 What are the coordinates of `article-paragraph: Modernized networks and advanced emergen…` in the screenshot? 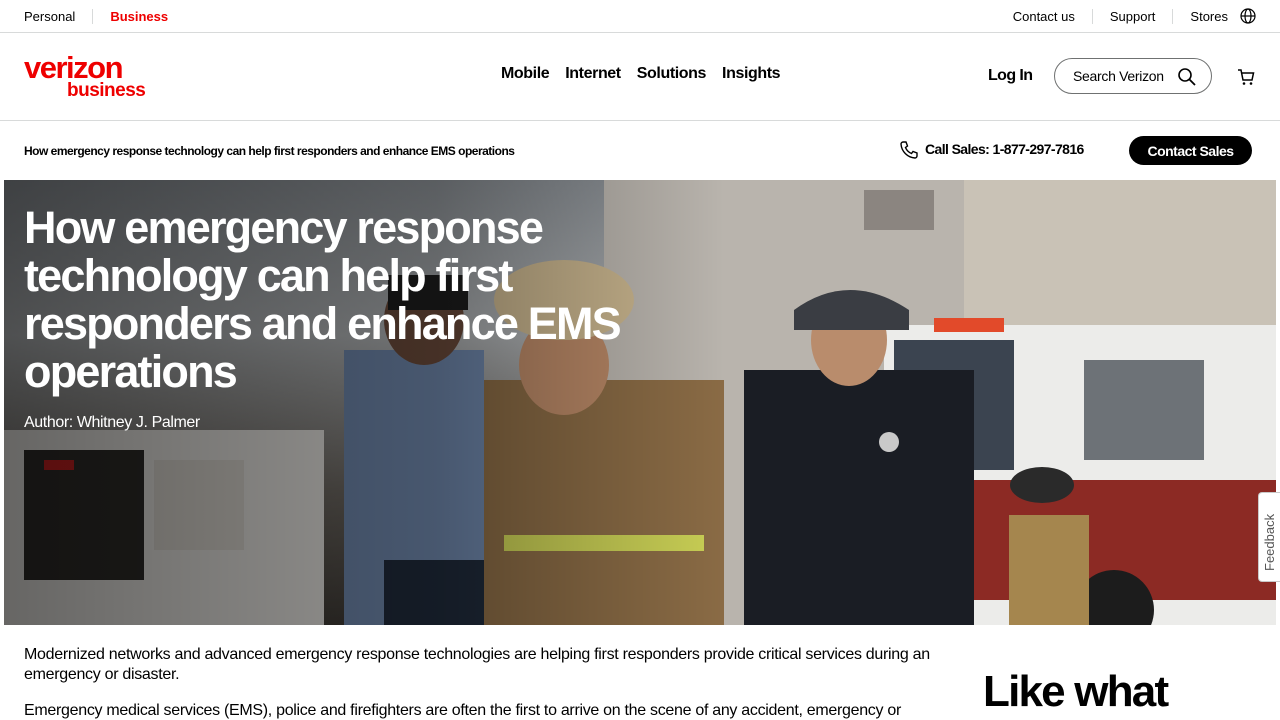 It's located at (477, 664).